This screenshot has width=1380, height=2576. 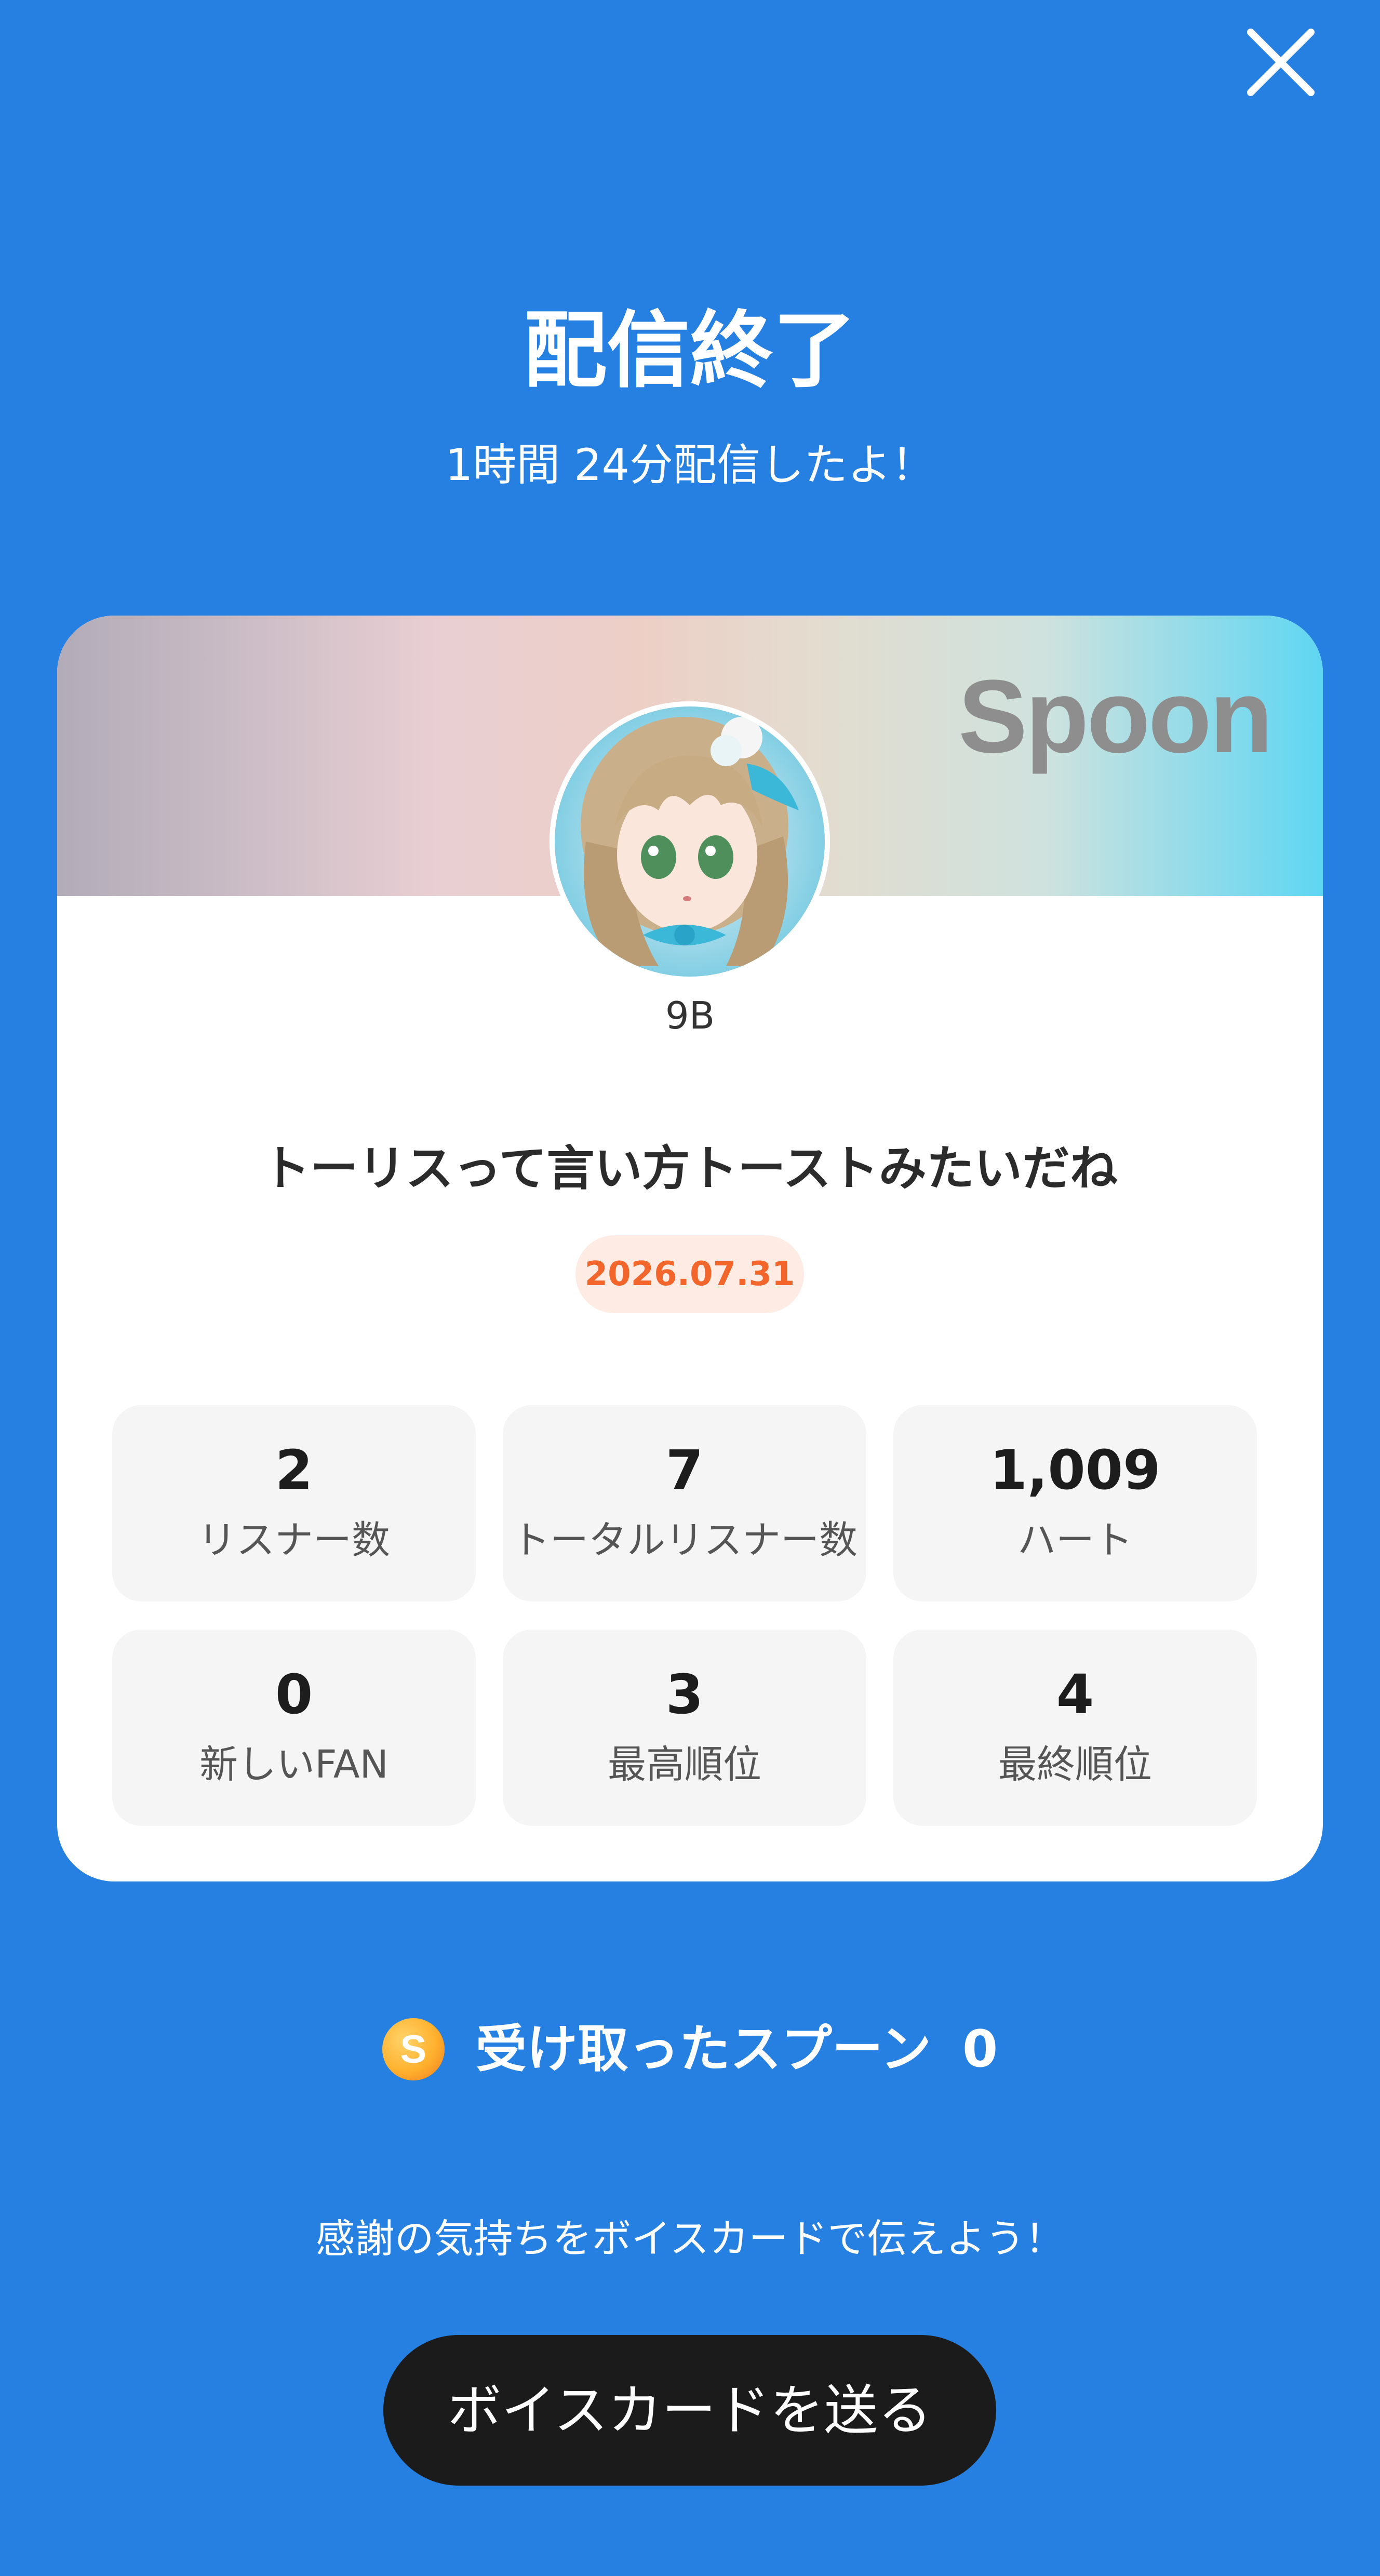 What do you see at coordinates (1075, 1503) in the screenshot?
I see `stat-hearts: 1,009 ハート` at bounding box center [1075, 1503].